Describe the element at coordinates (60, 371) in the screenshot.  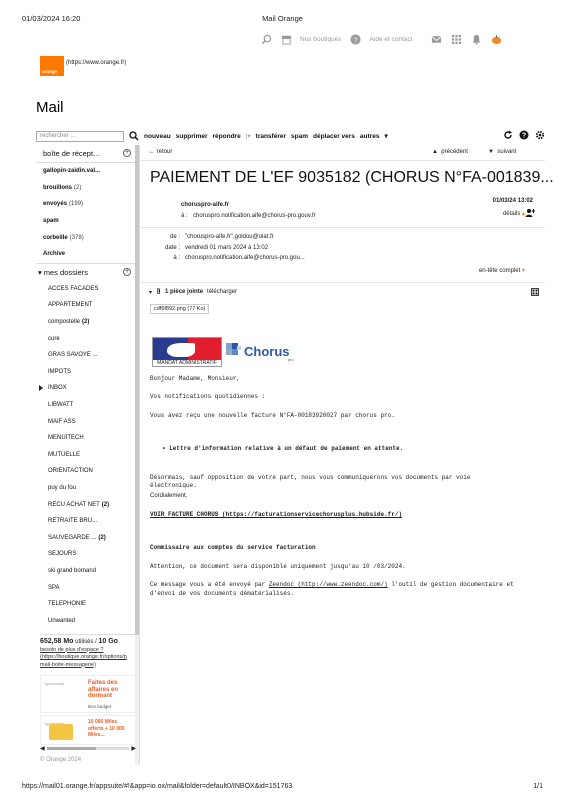
I see `sidebar-item-label: IMPOTS` at that location.